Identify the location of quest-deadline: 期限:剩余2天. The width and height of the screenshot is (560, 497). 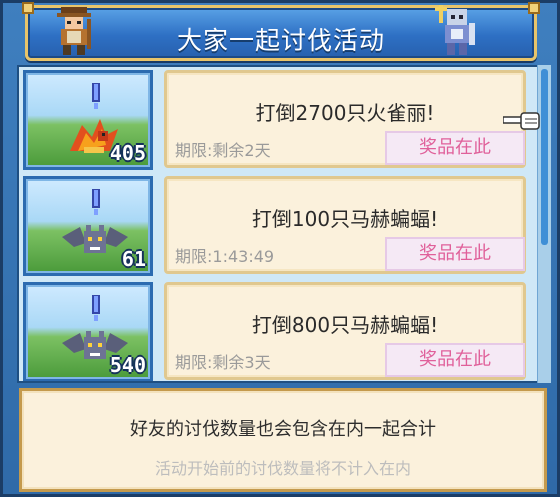
(223, 150).